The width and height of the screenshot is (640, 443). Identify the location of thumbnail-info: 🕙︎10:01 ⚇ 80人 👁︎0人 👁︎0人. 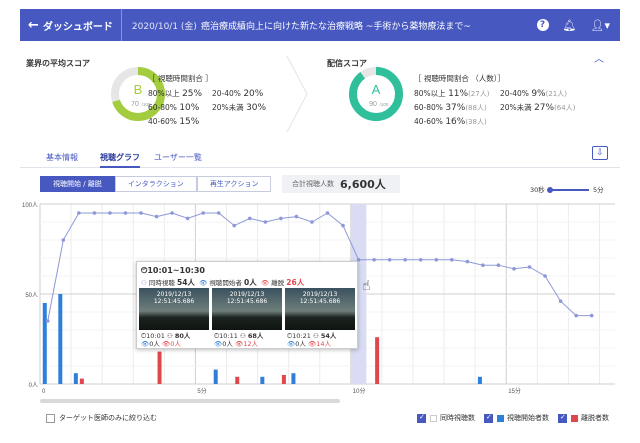
(166, 340).